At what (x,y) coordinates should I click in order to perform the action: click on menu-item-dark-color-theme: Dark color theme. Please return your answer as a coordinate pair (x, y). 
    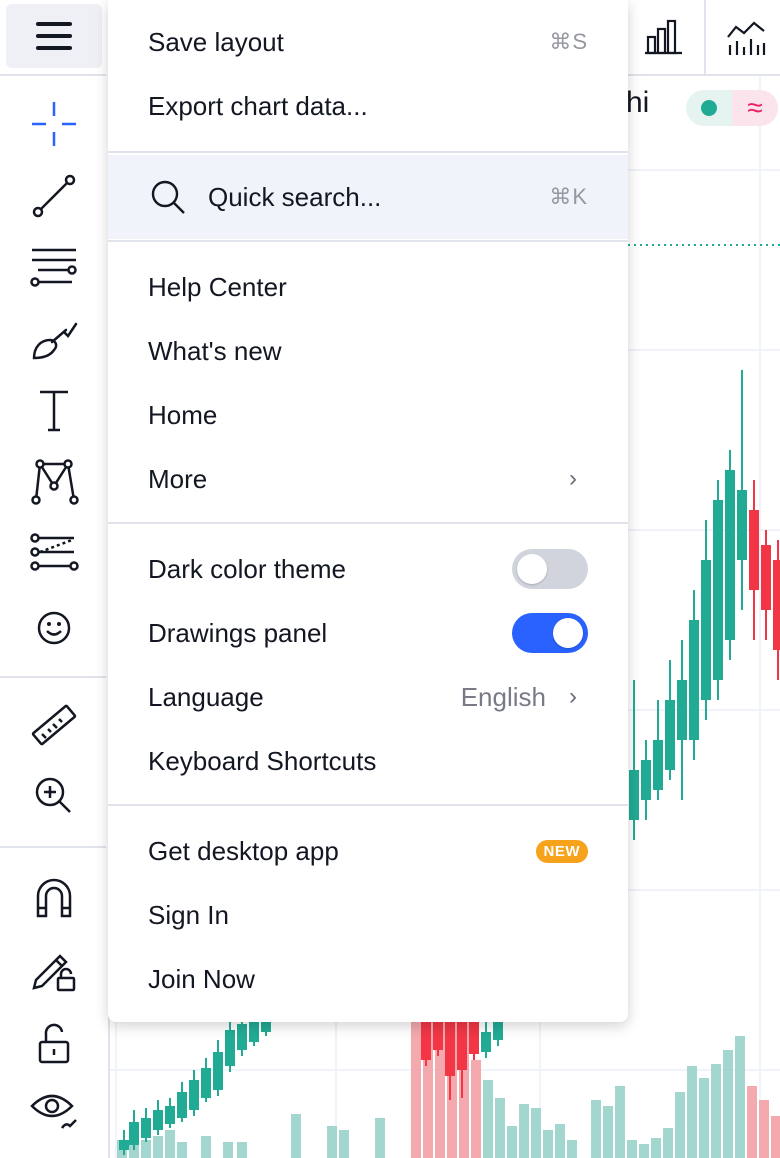
    Looking at the image, I should click on (368, 569).